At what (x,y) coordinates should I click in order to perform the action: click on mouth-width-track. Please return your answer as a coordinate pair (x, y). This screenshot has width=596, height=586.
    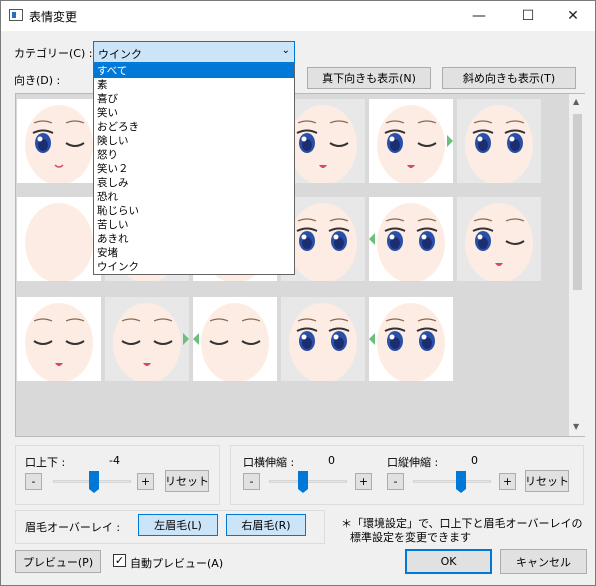
    Looking at the image, I should click on (308, 481).